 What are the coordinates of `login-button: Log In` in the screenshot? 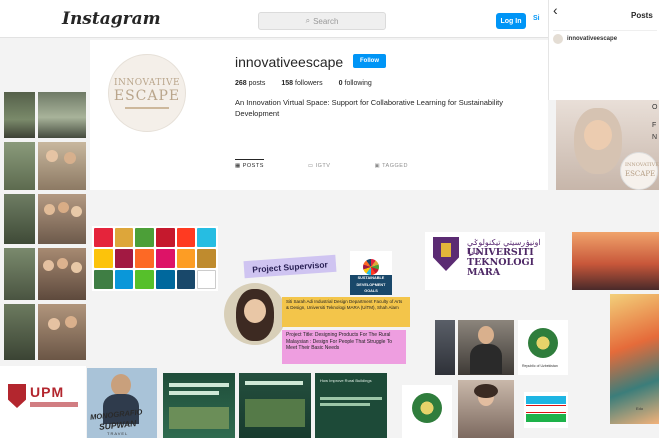 It's located at (511, 21).